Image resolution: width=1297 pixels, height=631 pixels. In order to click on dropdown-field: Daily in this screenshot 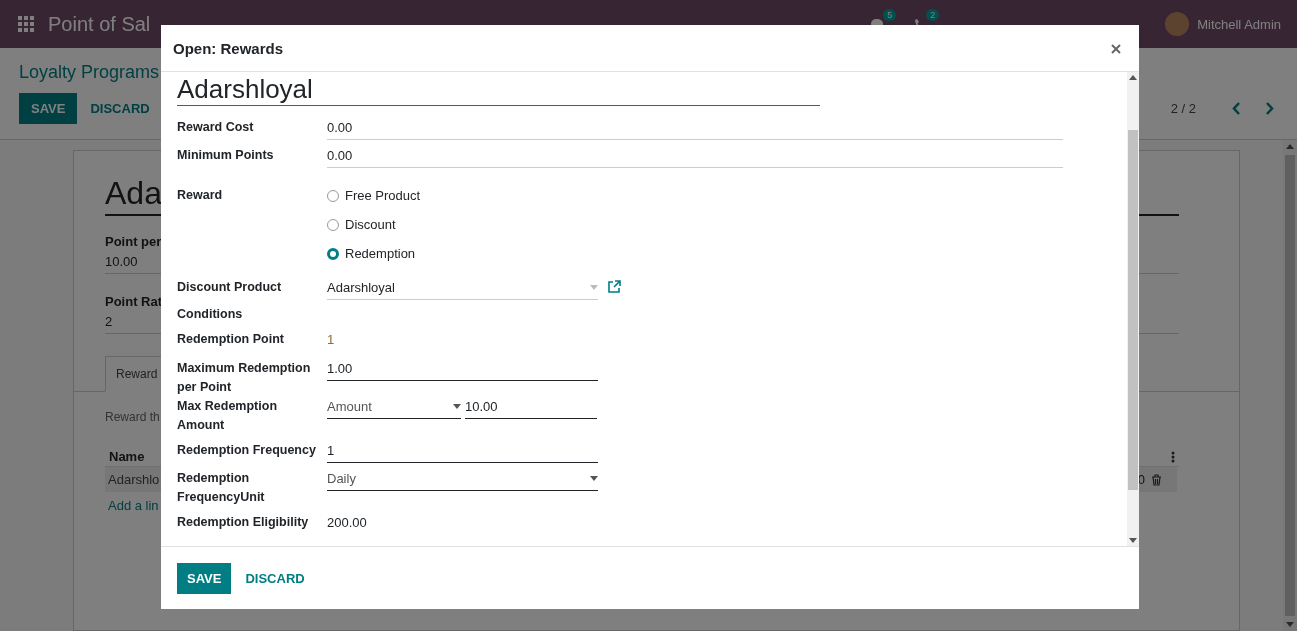, I will do `click(462, 480)`.